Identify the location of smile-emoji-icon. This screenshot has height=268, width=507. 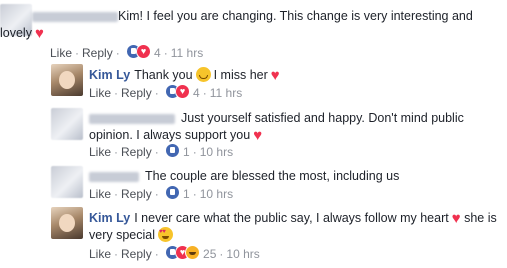
(203, 74).